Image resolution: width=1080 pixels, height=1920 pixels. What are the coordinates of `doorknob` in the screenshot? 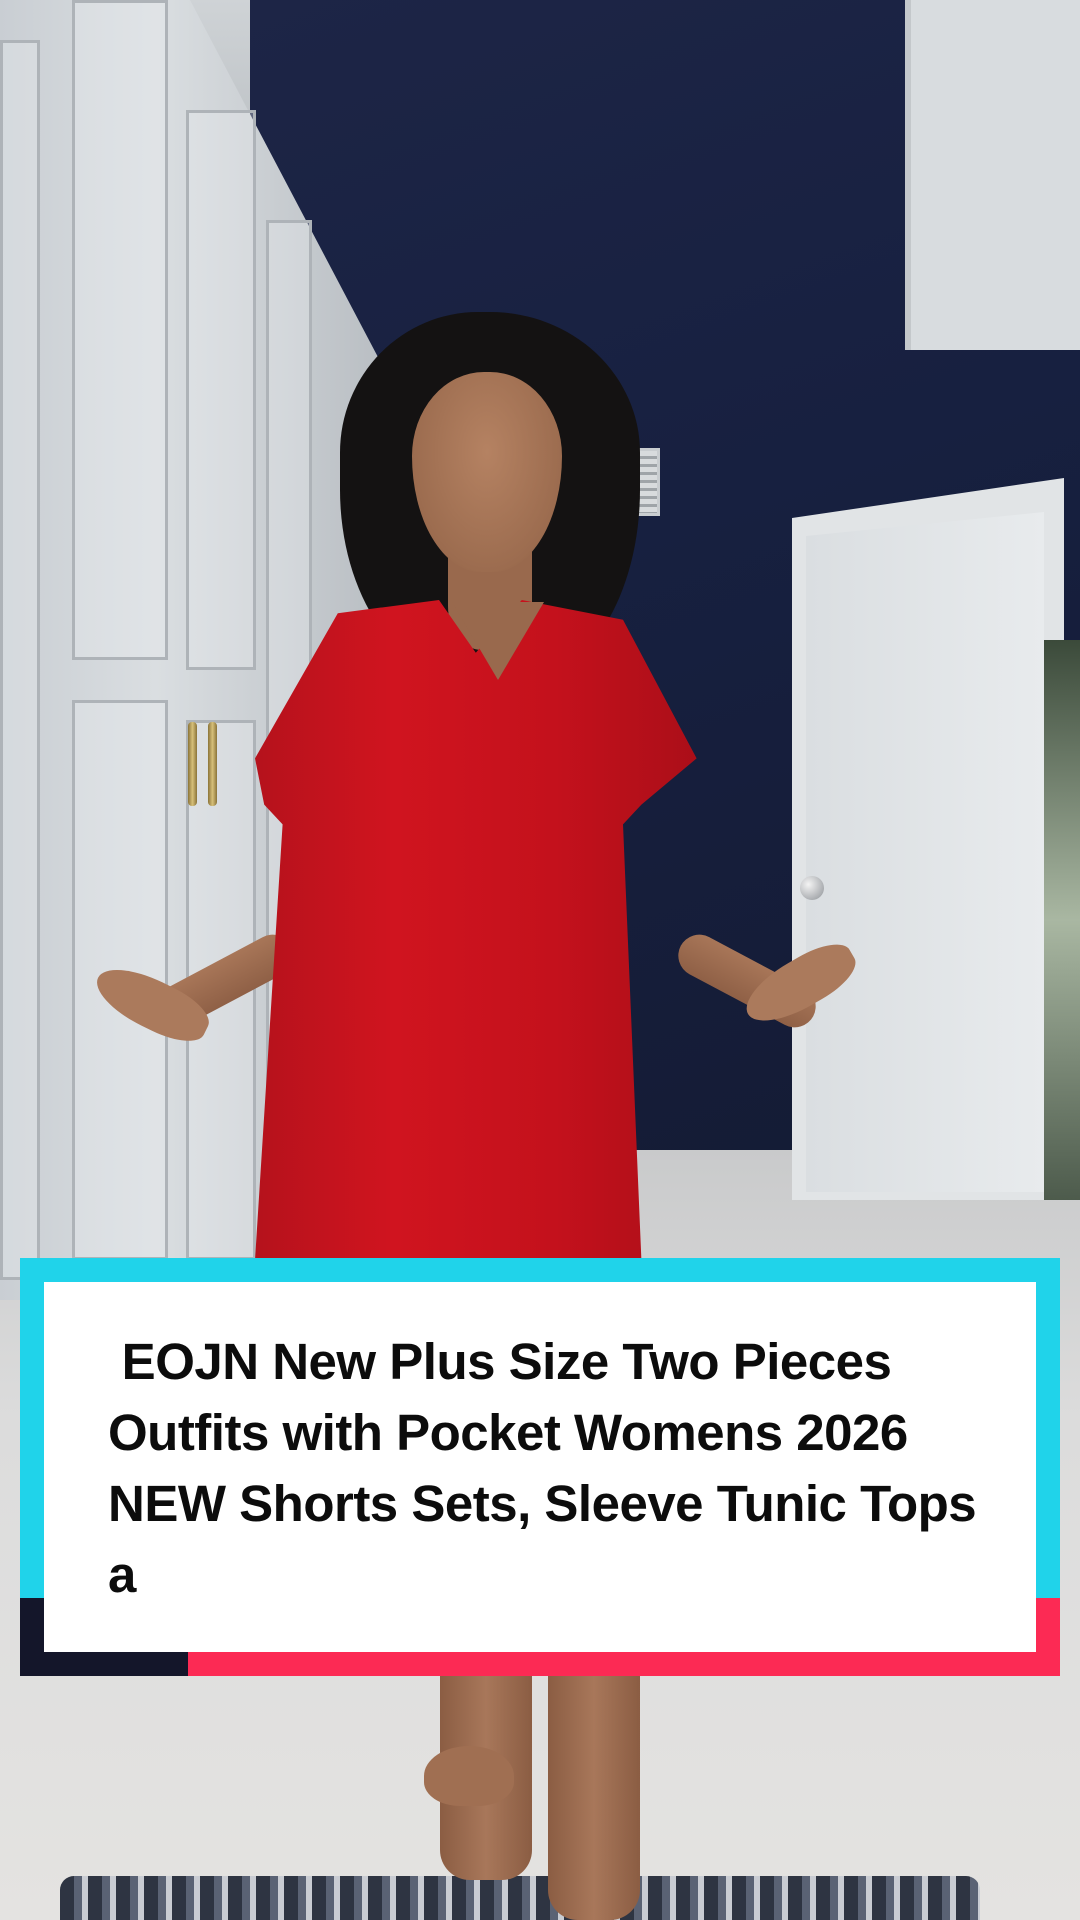 It's located at (812, 888).